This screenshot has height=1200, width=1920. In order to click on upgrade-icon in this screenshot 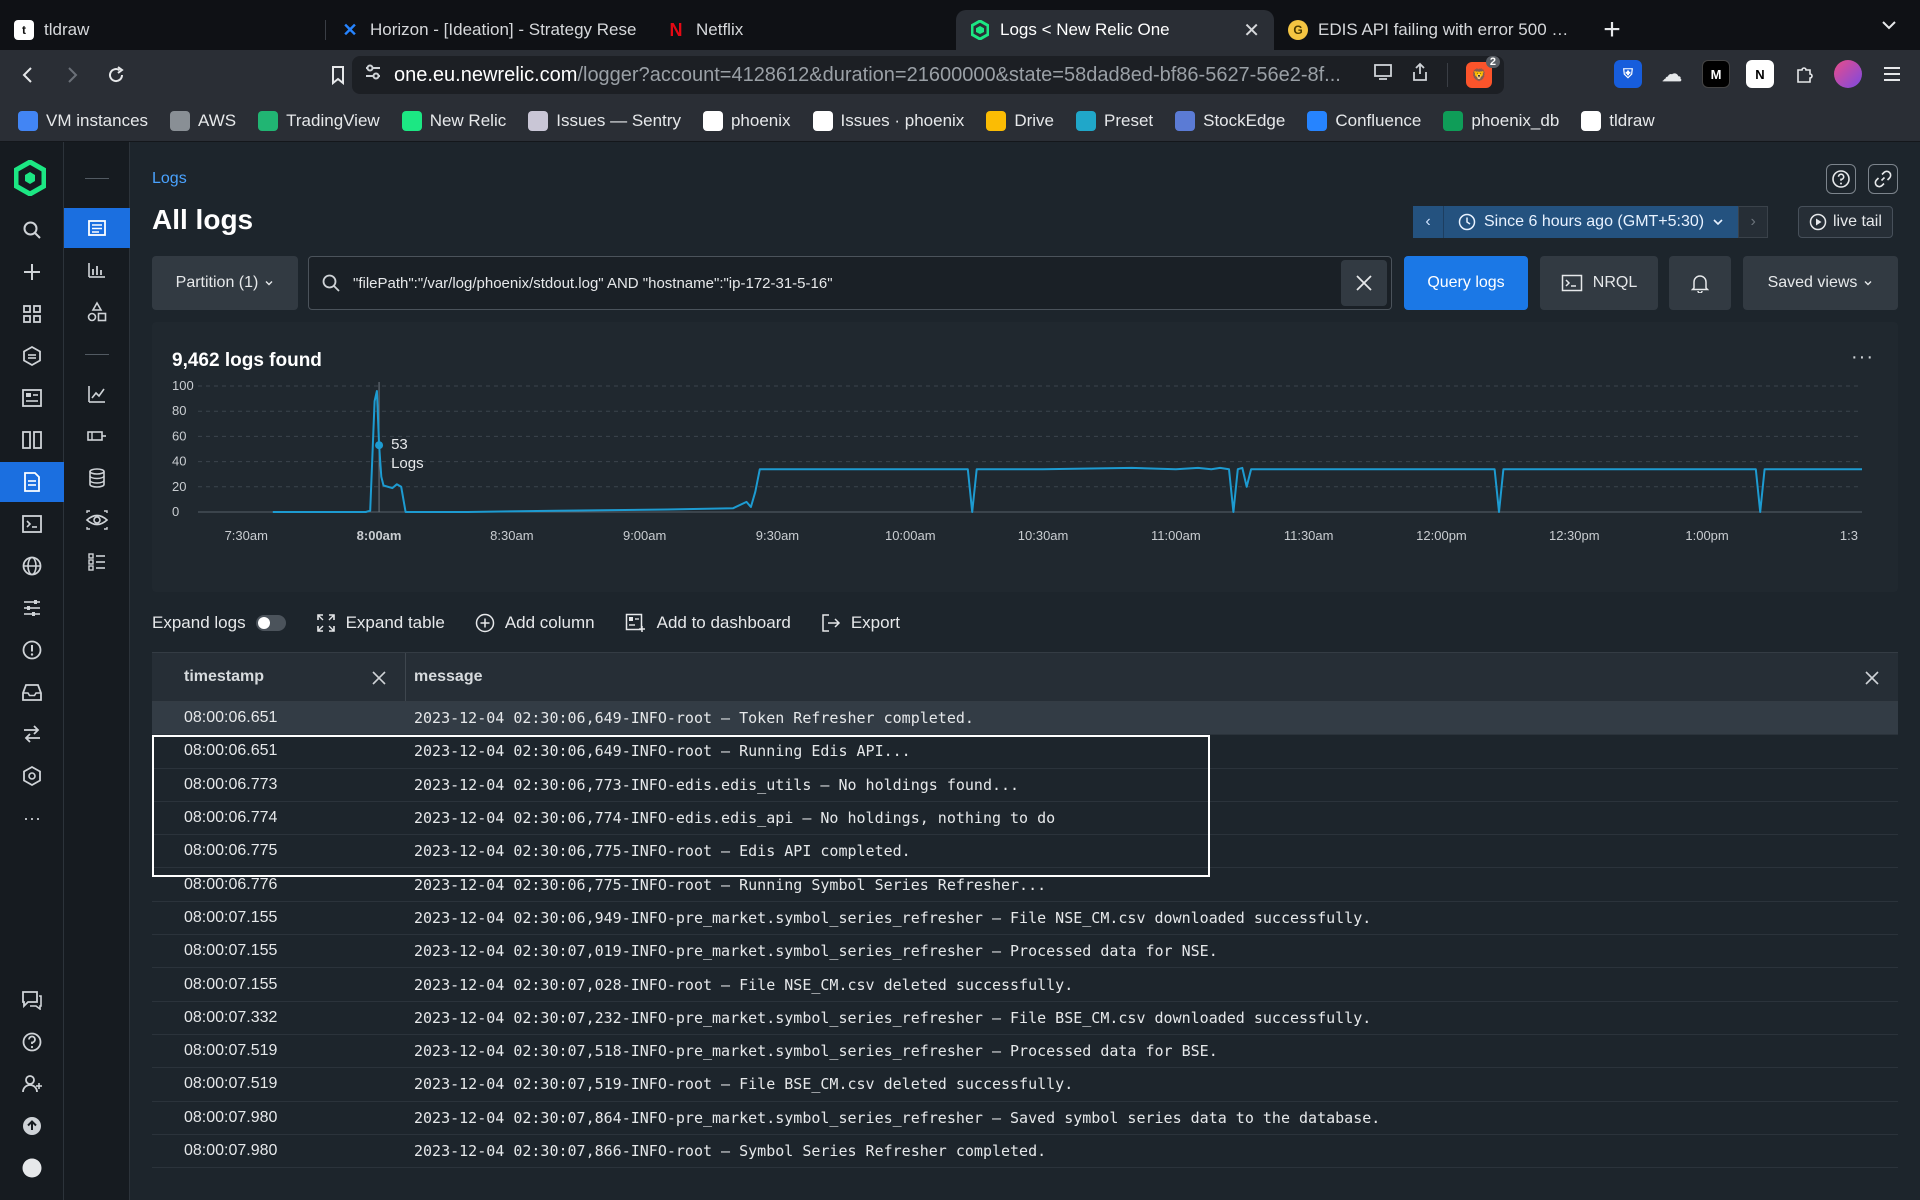, I will do `click(32, 1126)`.